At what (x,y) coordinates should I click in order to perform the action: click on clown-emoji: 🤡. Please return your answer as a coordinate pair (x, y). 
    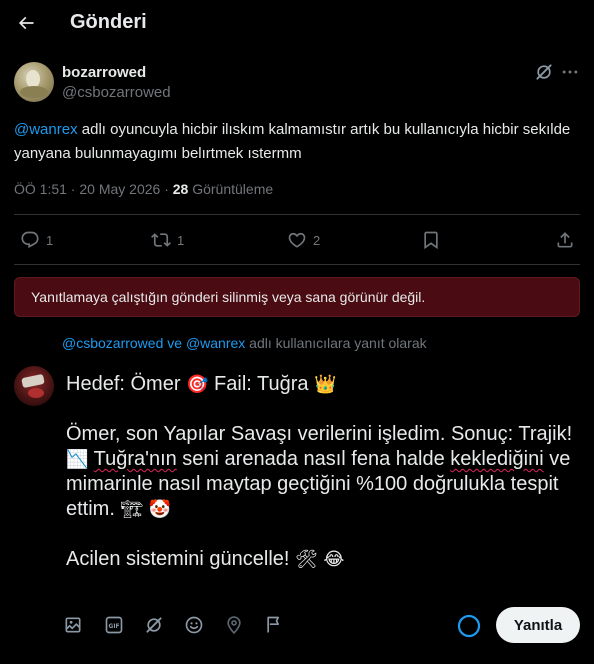
    Looking at the image, I should click on (160, 509).